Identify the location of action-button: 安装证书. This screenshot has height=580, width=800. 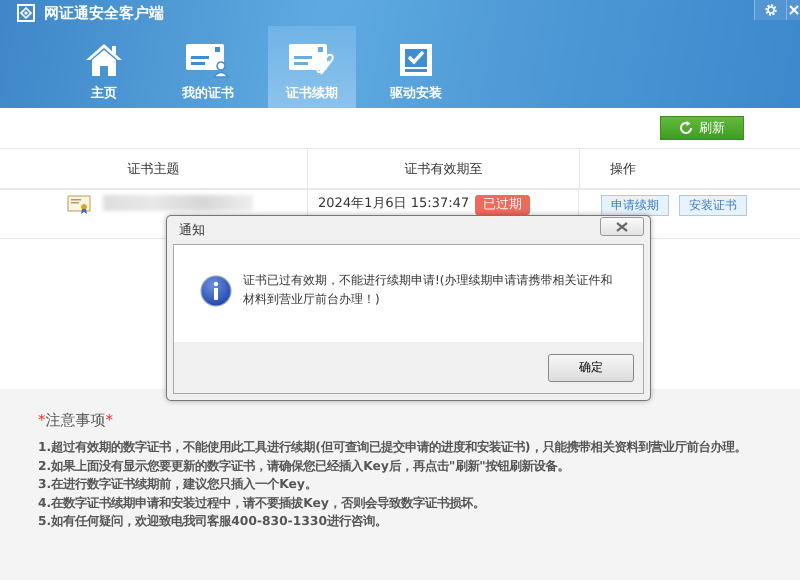
(713, 205).